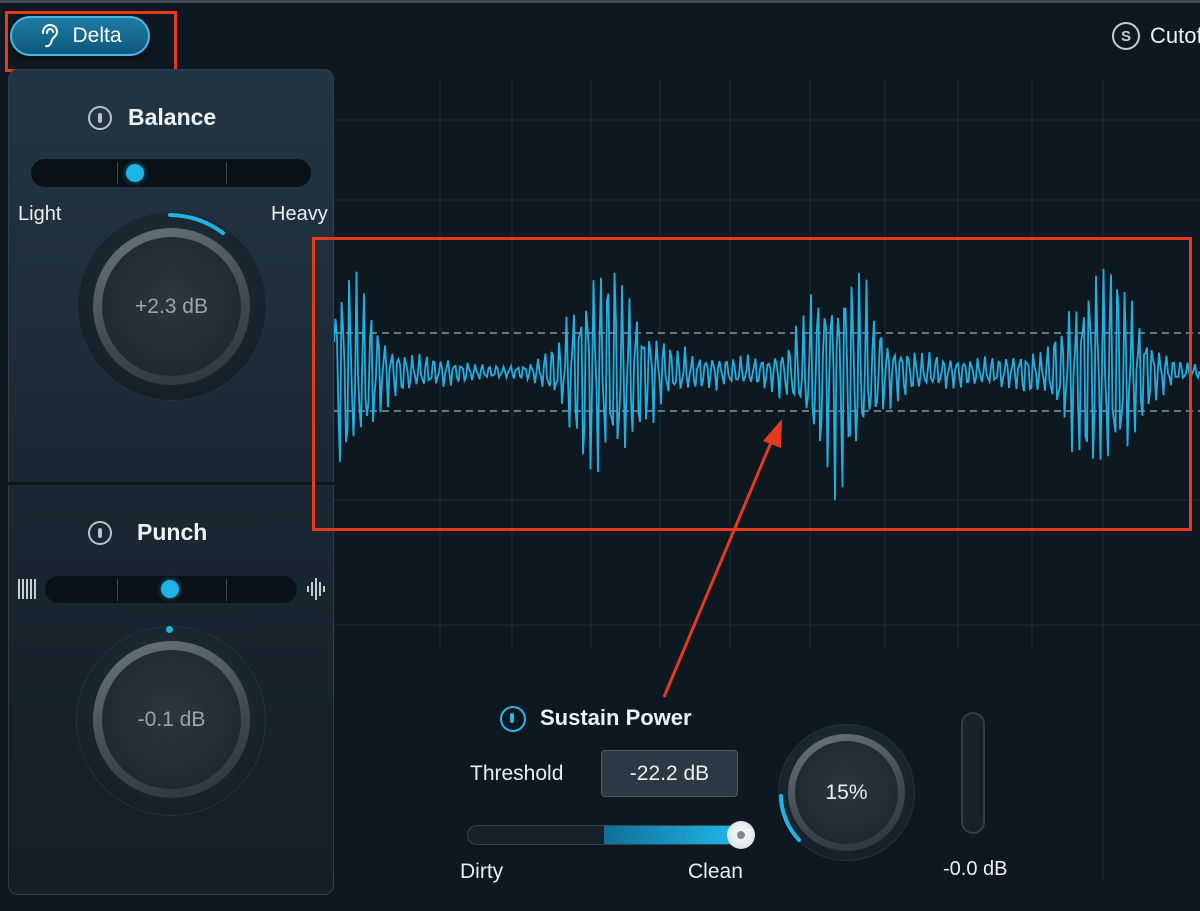  What do you see at coordinates (975, 869) in the screenshot?
I see `output-meter-value: -0.0 dB` at bounding box center [975, 869].